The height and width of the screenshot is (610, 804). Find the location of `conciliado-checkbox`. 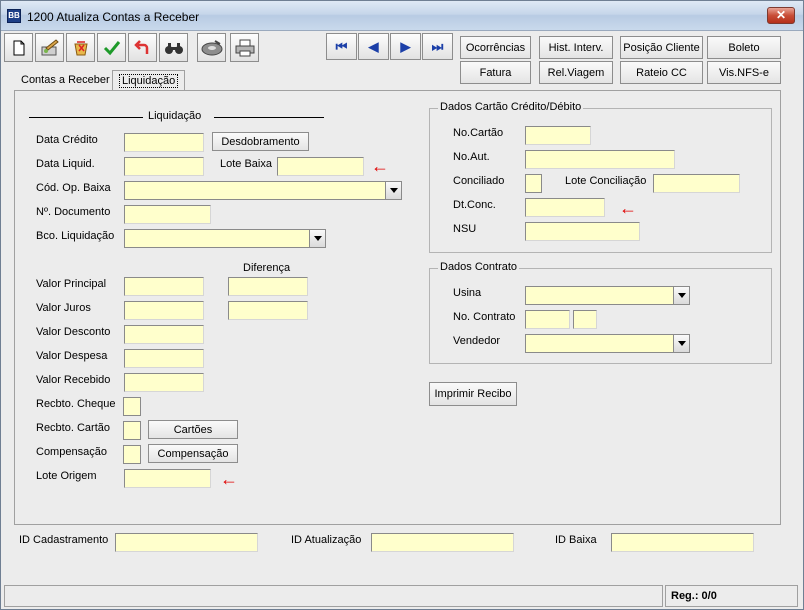

conciliado-checkbox is located at coordinates (533, 183).